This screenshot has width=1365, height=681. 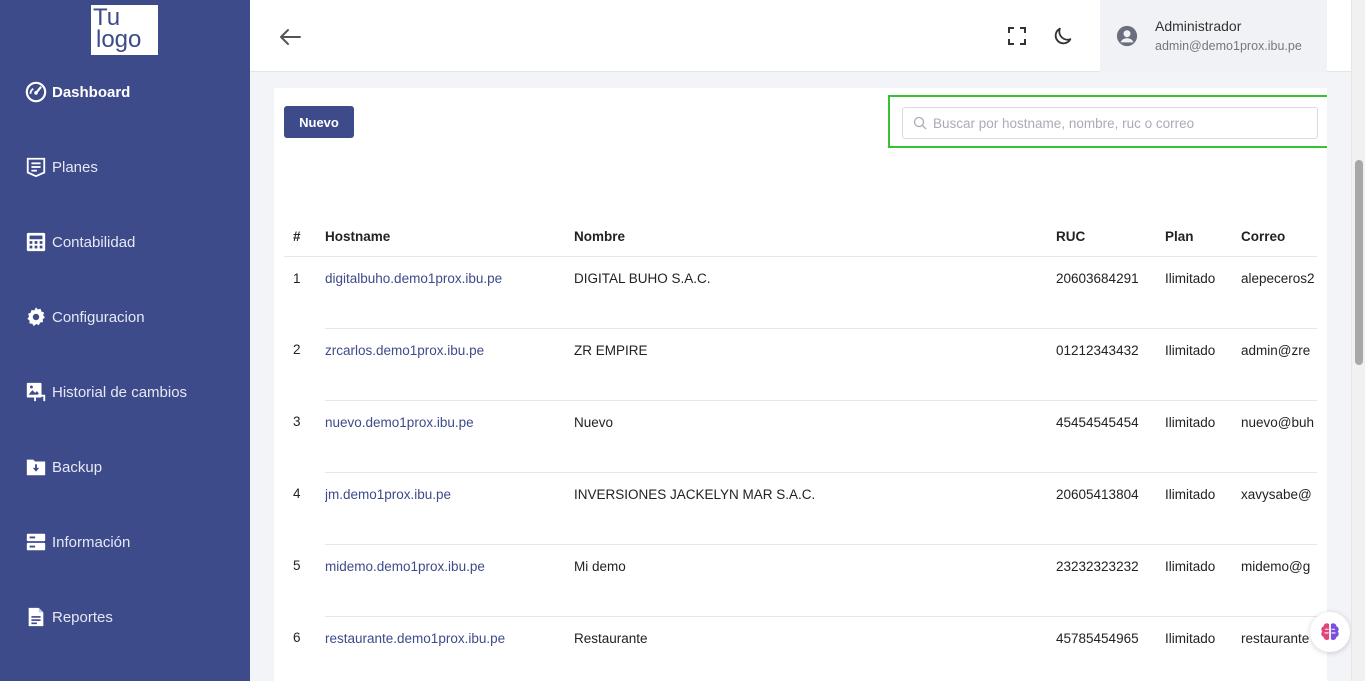 I want to click on calculator-icon, so click(x=36, y=242).